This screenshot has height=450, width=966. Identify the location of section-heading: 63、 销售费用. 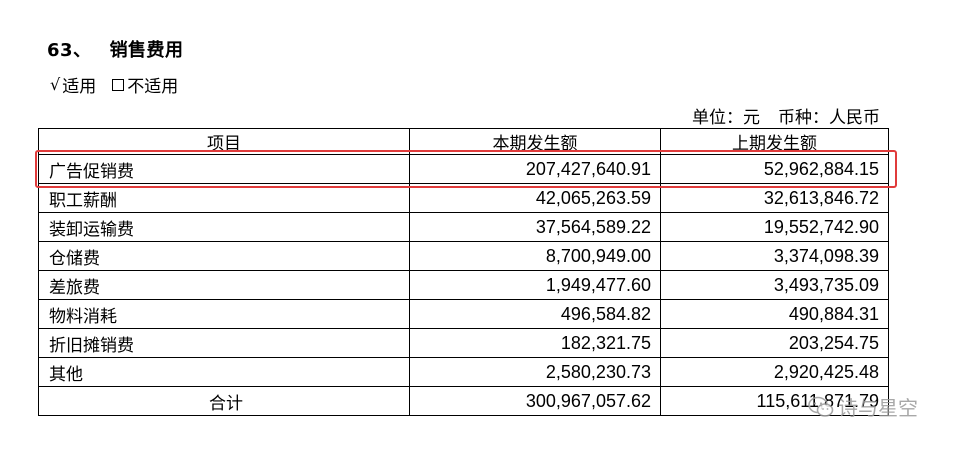
(115, 49).